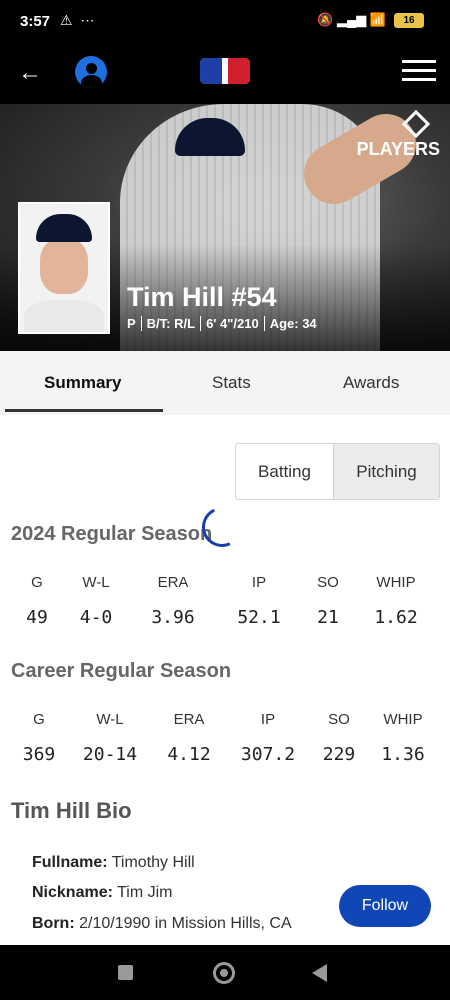  I want to click on system-nav-bar, so click(225, 972).